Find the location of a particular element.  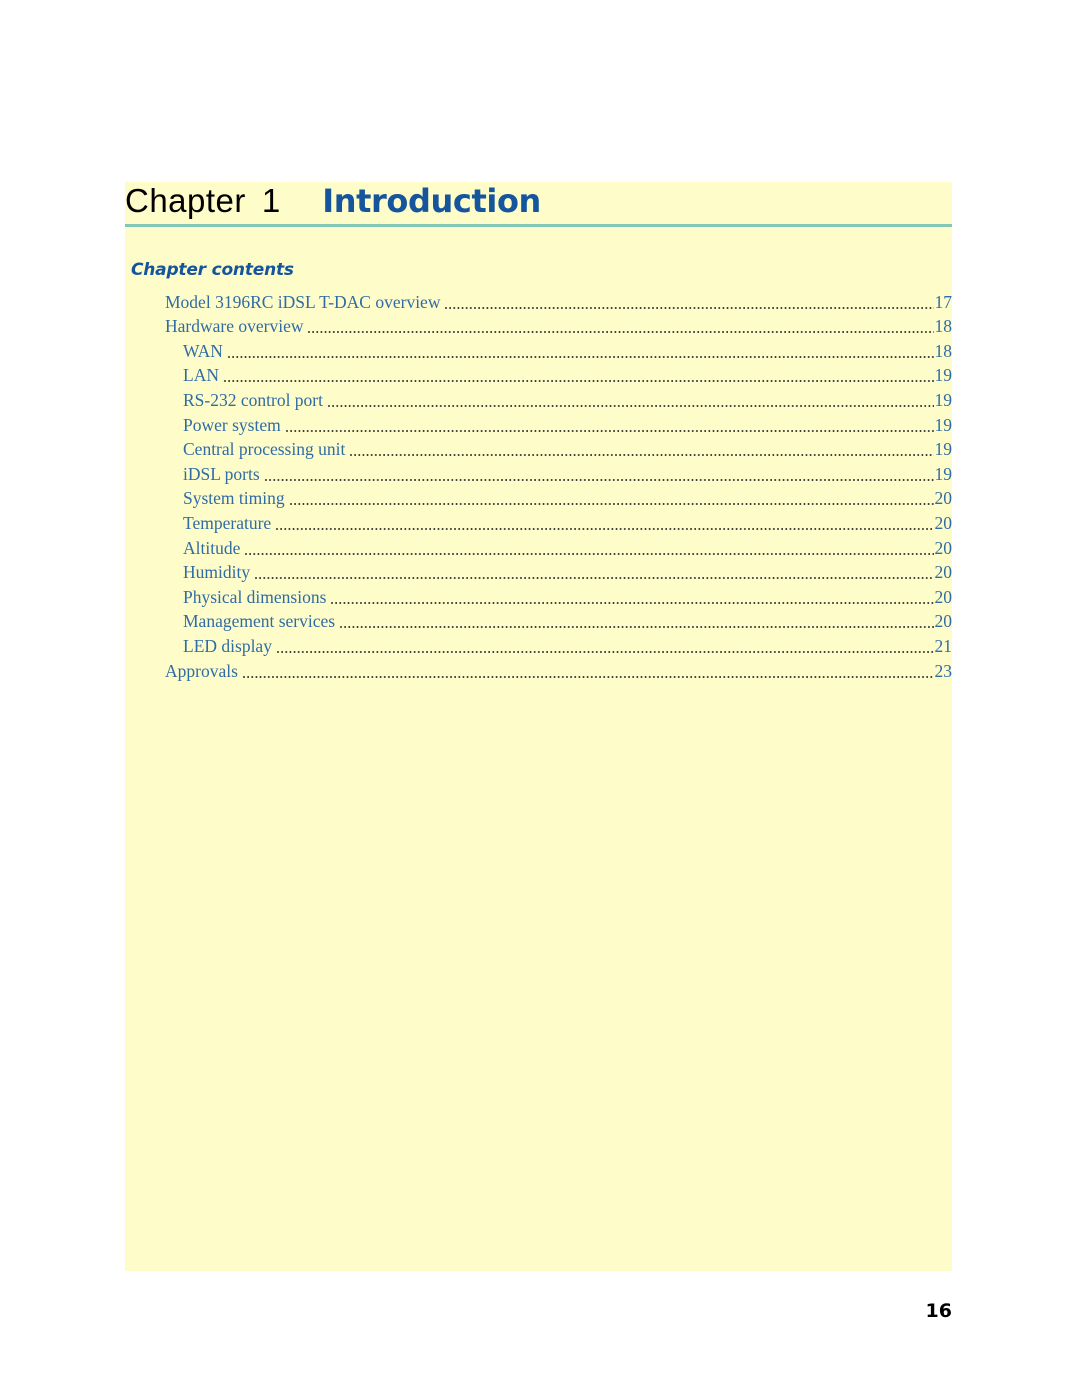

toc-entry: RS-232 control port 19 is located at coordinates (538, 398).